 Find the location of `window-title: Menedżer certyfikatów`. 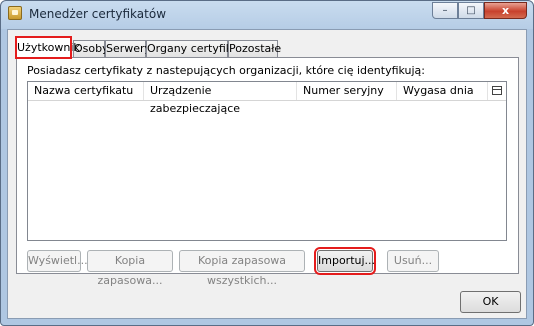

window-title: Menedżer certyfikatów is located at coordinates (98, 14).